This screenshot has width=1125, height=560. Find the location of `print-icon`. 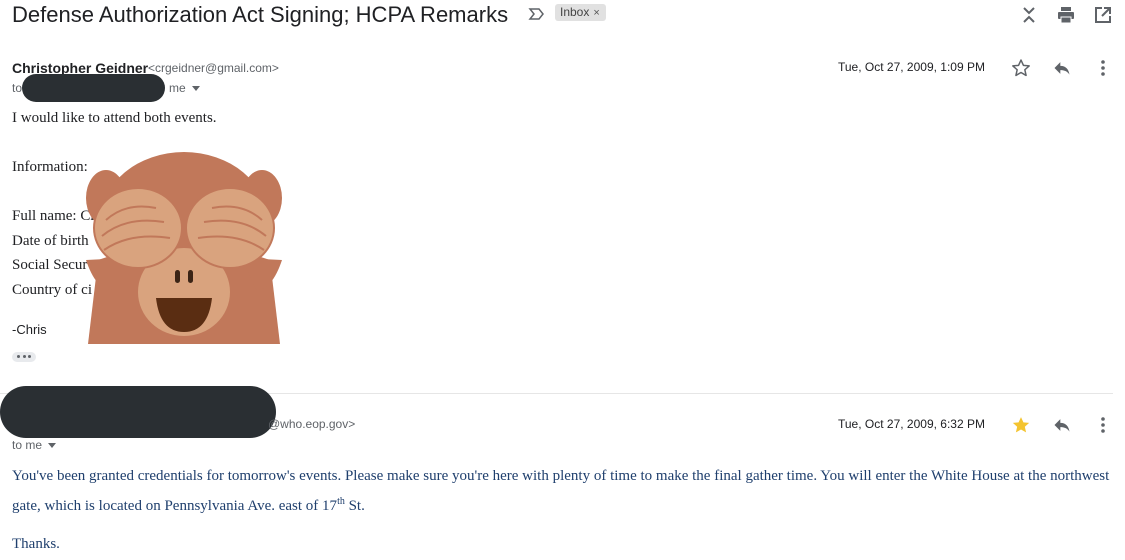

print-icon is located at coordinates (1066, 15).